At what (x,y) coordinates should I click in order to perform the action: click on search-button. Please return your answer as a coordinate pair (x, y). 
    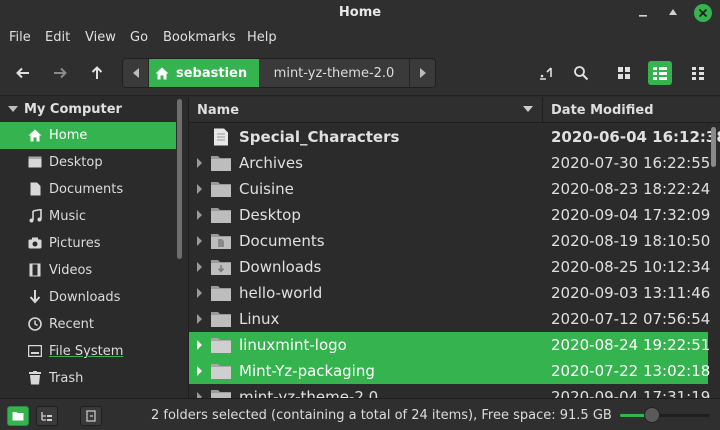
    Looking at the image, I should click on (581, 73).